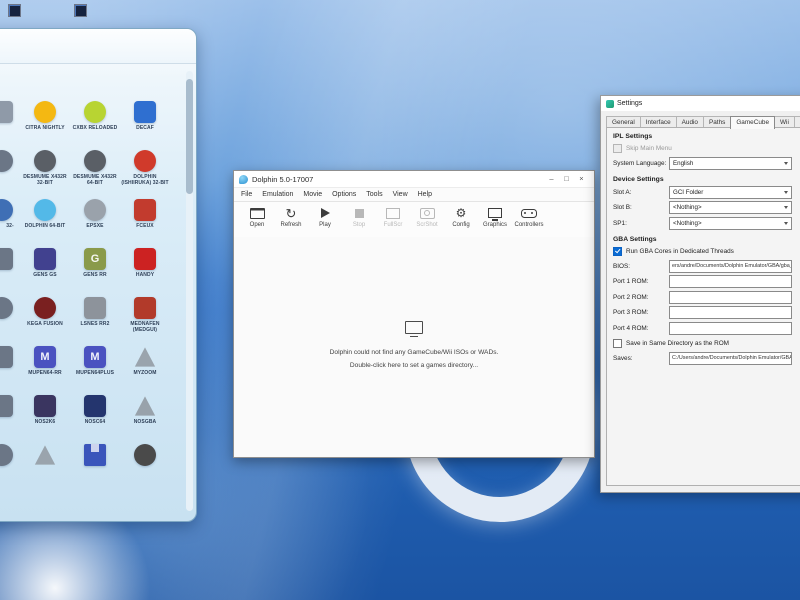 The width and height of the screenshot is (800, 600). I want to click on launcher-item: CITRA NIGHTLY, so click(45, 122).